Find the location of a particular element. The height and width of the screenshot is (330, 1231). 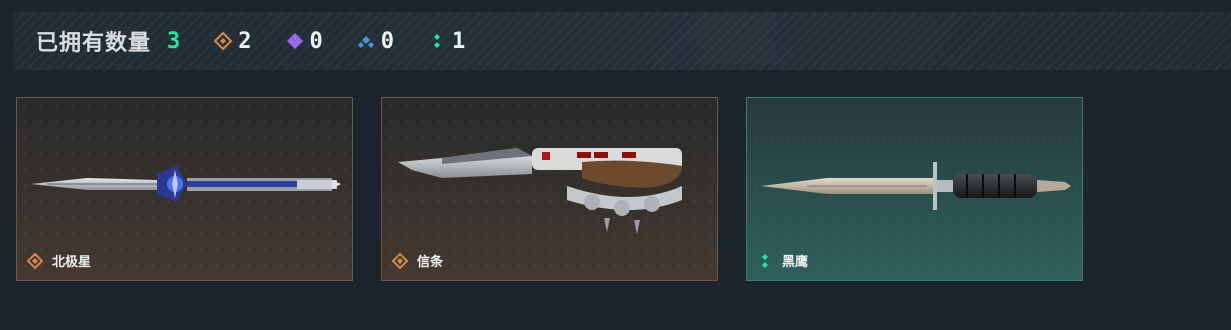

knife-name: 黑鹰 is located at coordinates (795, 262).